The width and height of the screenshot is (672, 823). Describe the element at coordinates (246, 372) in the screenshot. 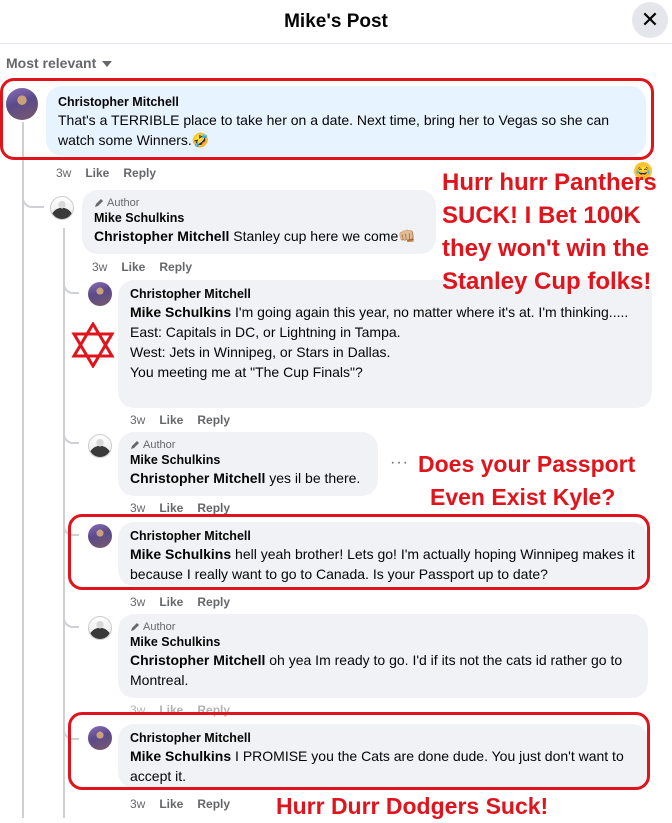

I see `comment-text-line: You meeting me at "The Cup Finals"?` at that location.